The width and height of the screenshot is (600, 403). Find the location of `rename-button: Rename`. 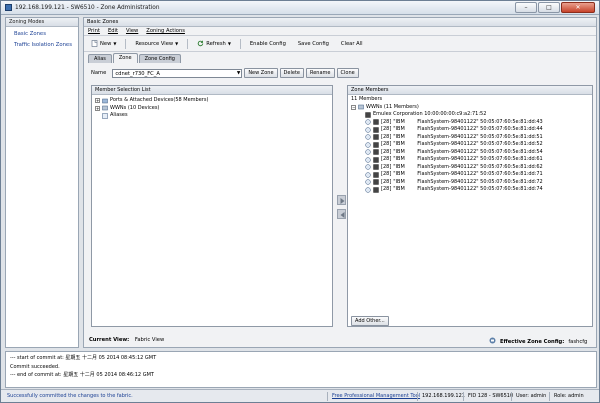

rename-button: Rename is located at coordinates (320, 73).